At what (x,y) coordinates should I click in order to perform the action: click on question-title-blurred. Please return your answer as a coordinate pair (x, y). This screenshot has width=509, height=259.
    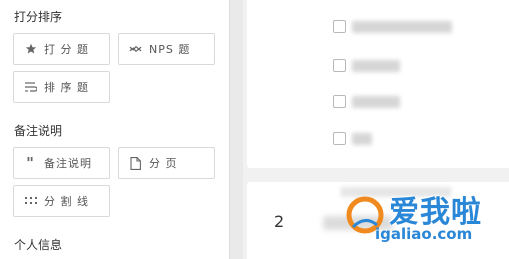
    Looking at the image, I should click on (358, 223).